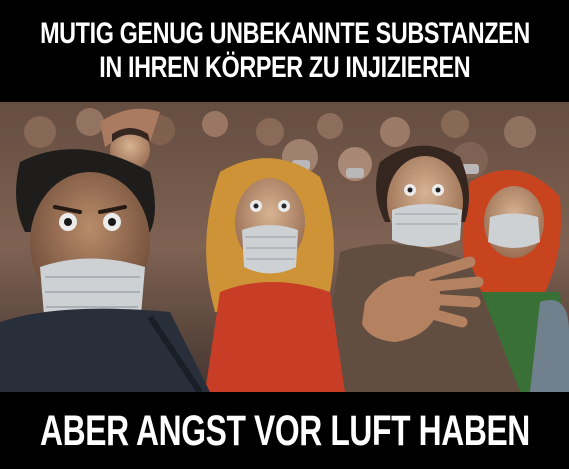 The width and height of the screenshot is (569, 469). I want to click on bottom-caption: ABER ANGST VOR LUFT HABEN, so click(284, 430).